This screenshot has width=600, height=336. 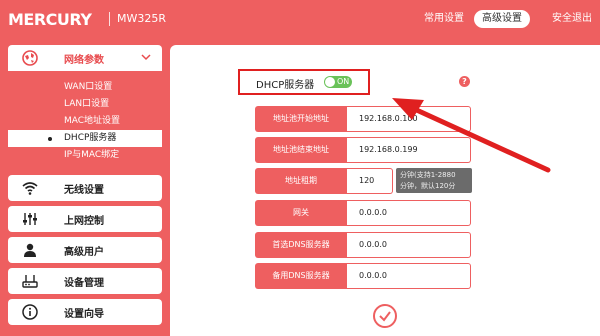 What do you see at coordinates (428, 186) in the screenshot?
I see `tooltip-line: 分钟，默认120分` at bounding box center [428, 186].